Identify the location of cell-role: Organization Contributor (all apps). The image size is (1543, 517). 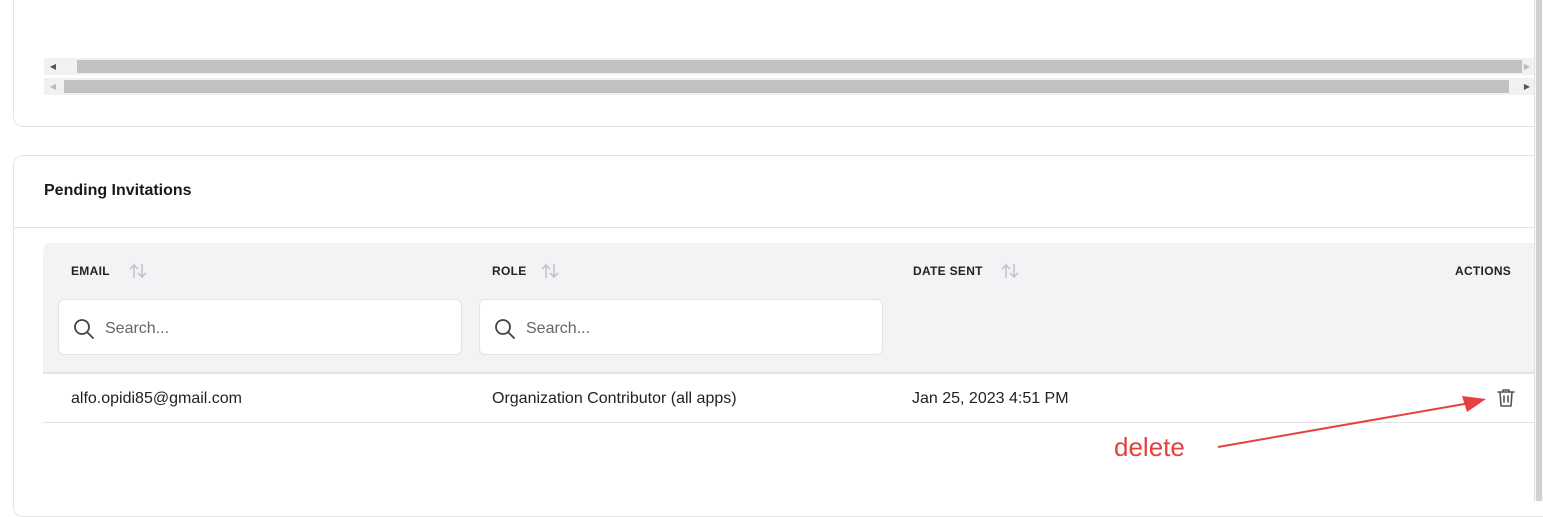
(614, 398).